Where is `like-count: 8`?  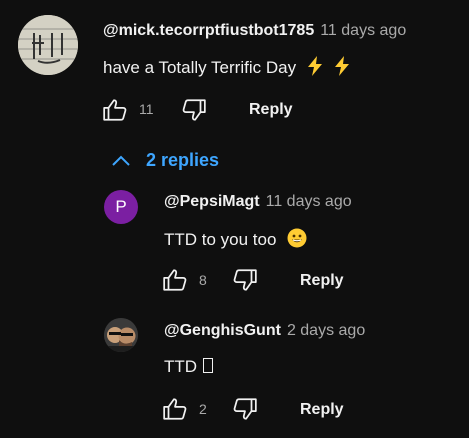
like-count: 8 is located at coordinates (203, 280).